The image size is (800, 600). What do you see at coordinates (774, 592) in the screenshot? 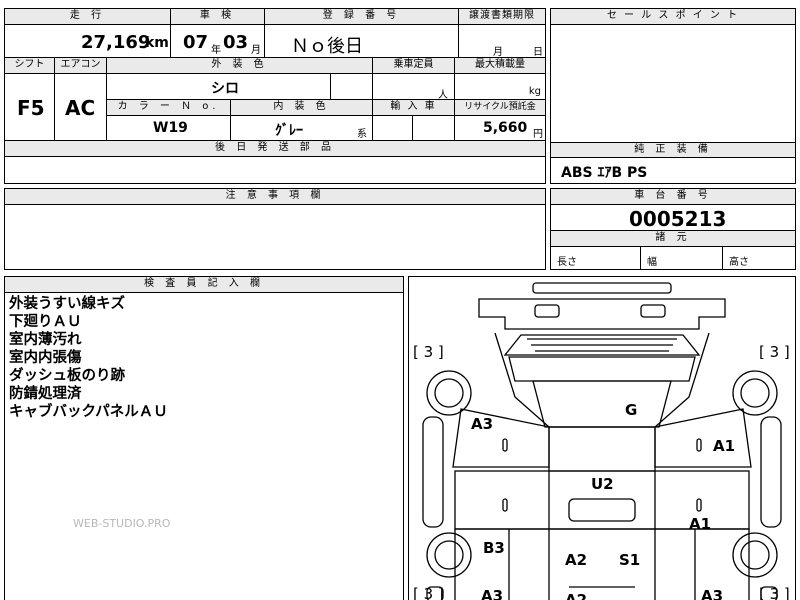
I see `tire-rear-right-label: [ 3 ]` at bounding box center [774, 592].